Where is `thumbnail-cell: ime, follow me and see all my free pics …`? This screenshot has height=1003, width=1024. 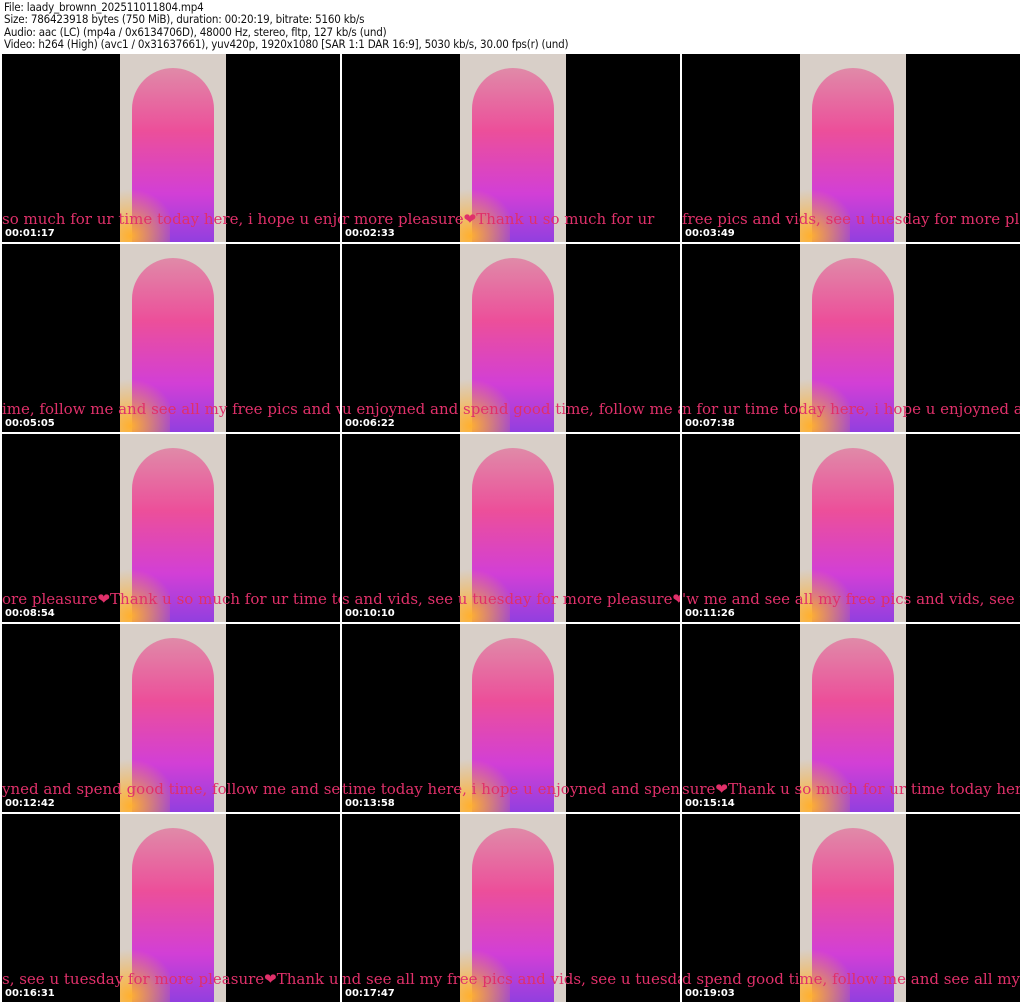
thumbnail-cell: ime, follow me and see all my free pics … is located at coordinates (171, 338).